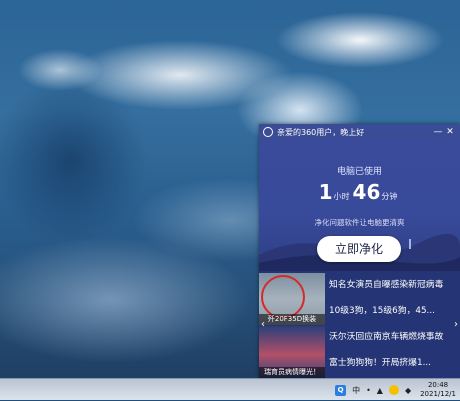  I want to click on clock-date: 2021/12/1, so click(438, 394).